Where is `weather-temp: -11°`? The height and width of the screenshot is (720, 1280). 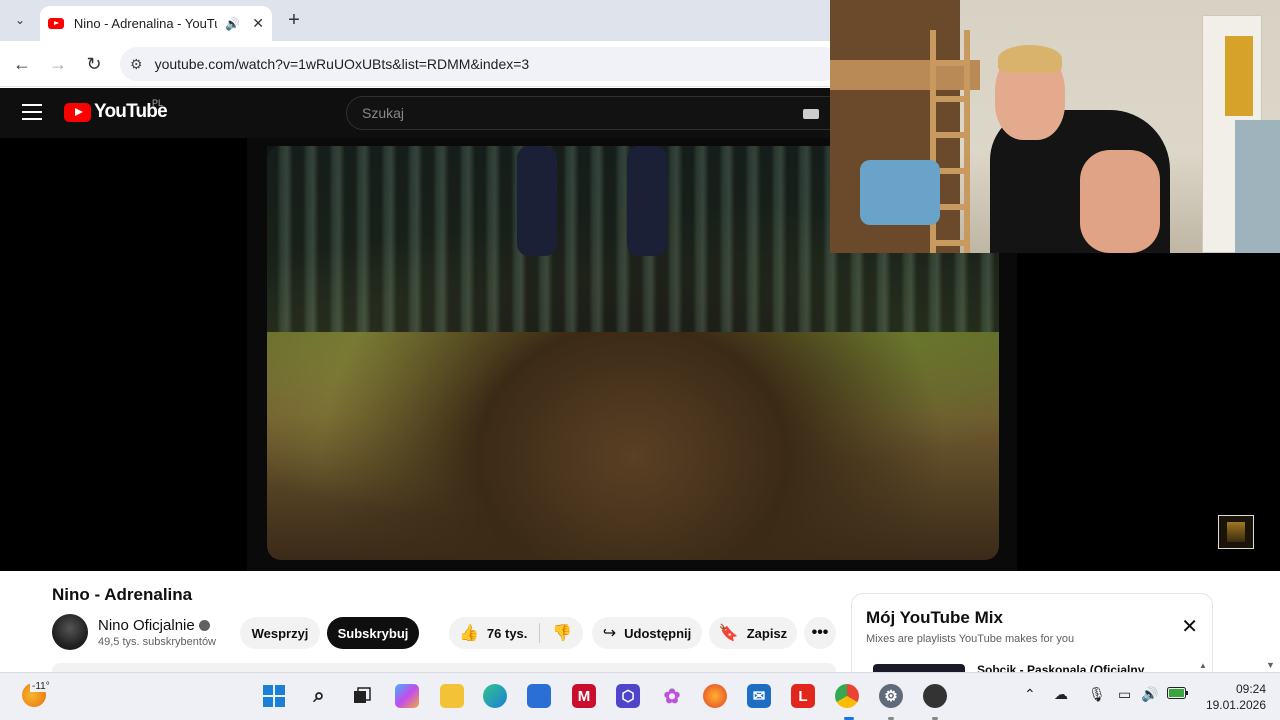 weather-temp: -11° is located at coordinates (41, 686).